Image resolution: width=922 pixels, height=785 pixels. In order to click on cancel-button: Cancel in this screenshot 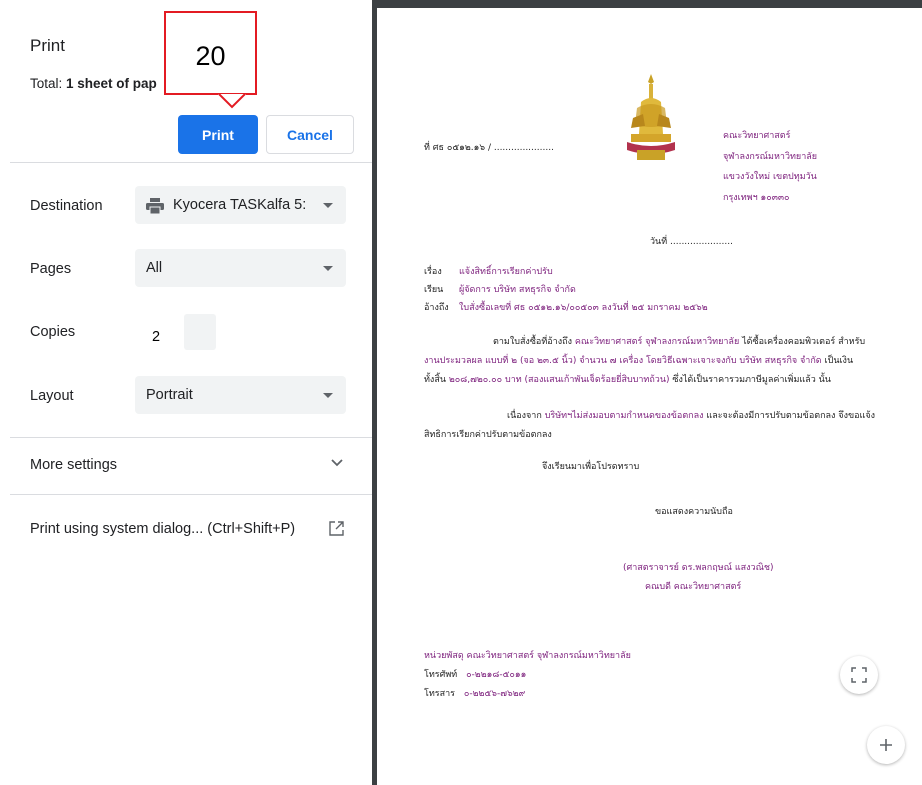, I will do `click(310, 134)`.